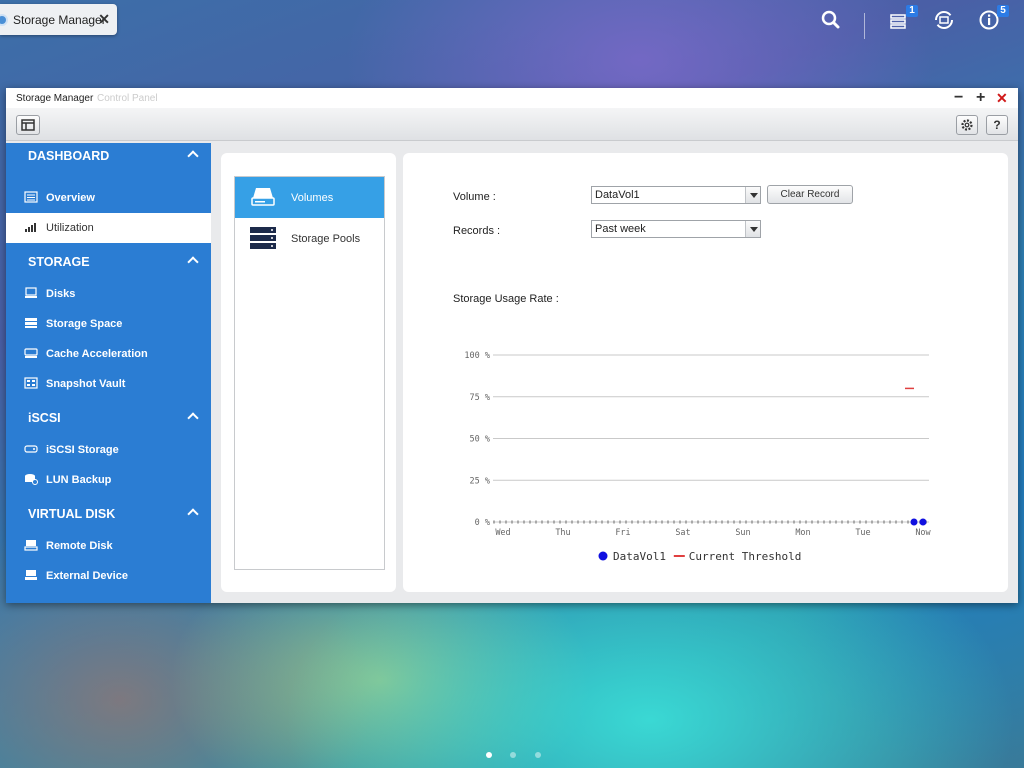 The image size is (1024, 768). What do you see at coordinates (682, 533) in the screenshot?
I see `x-tick-label: Sat` at bounding box center [682, 533].